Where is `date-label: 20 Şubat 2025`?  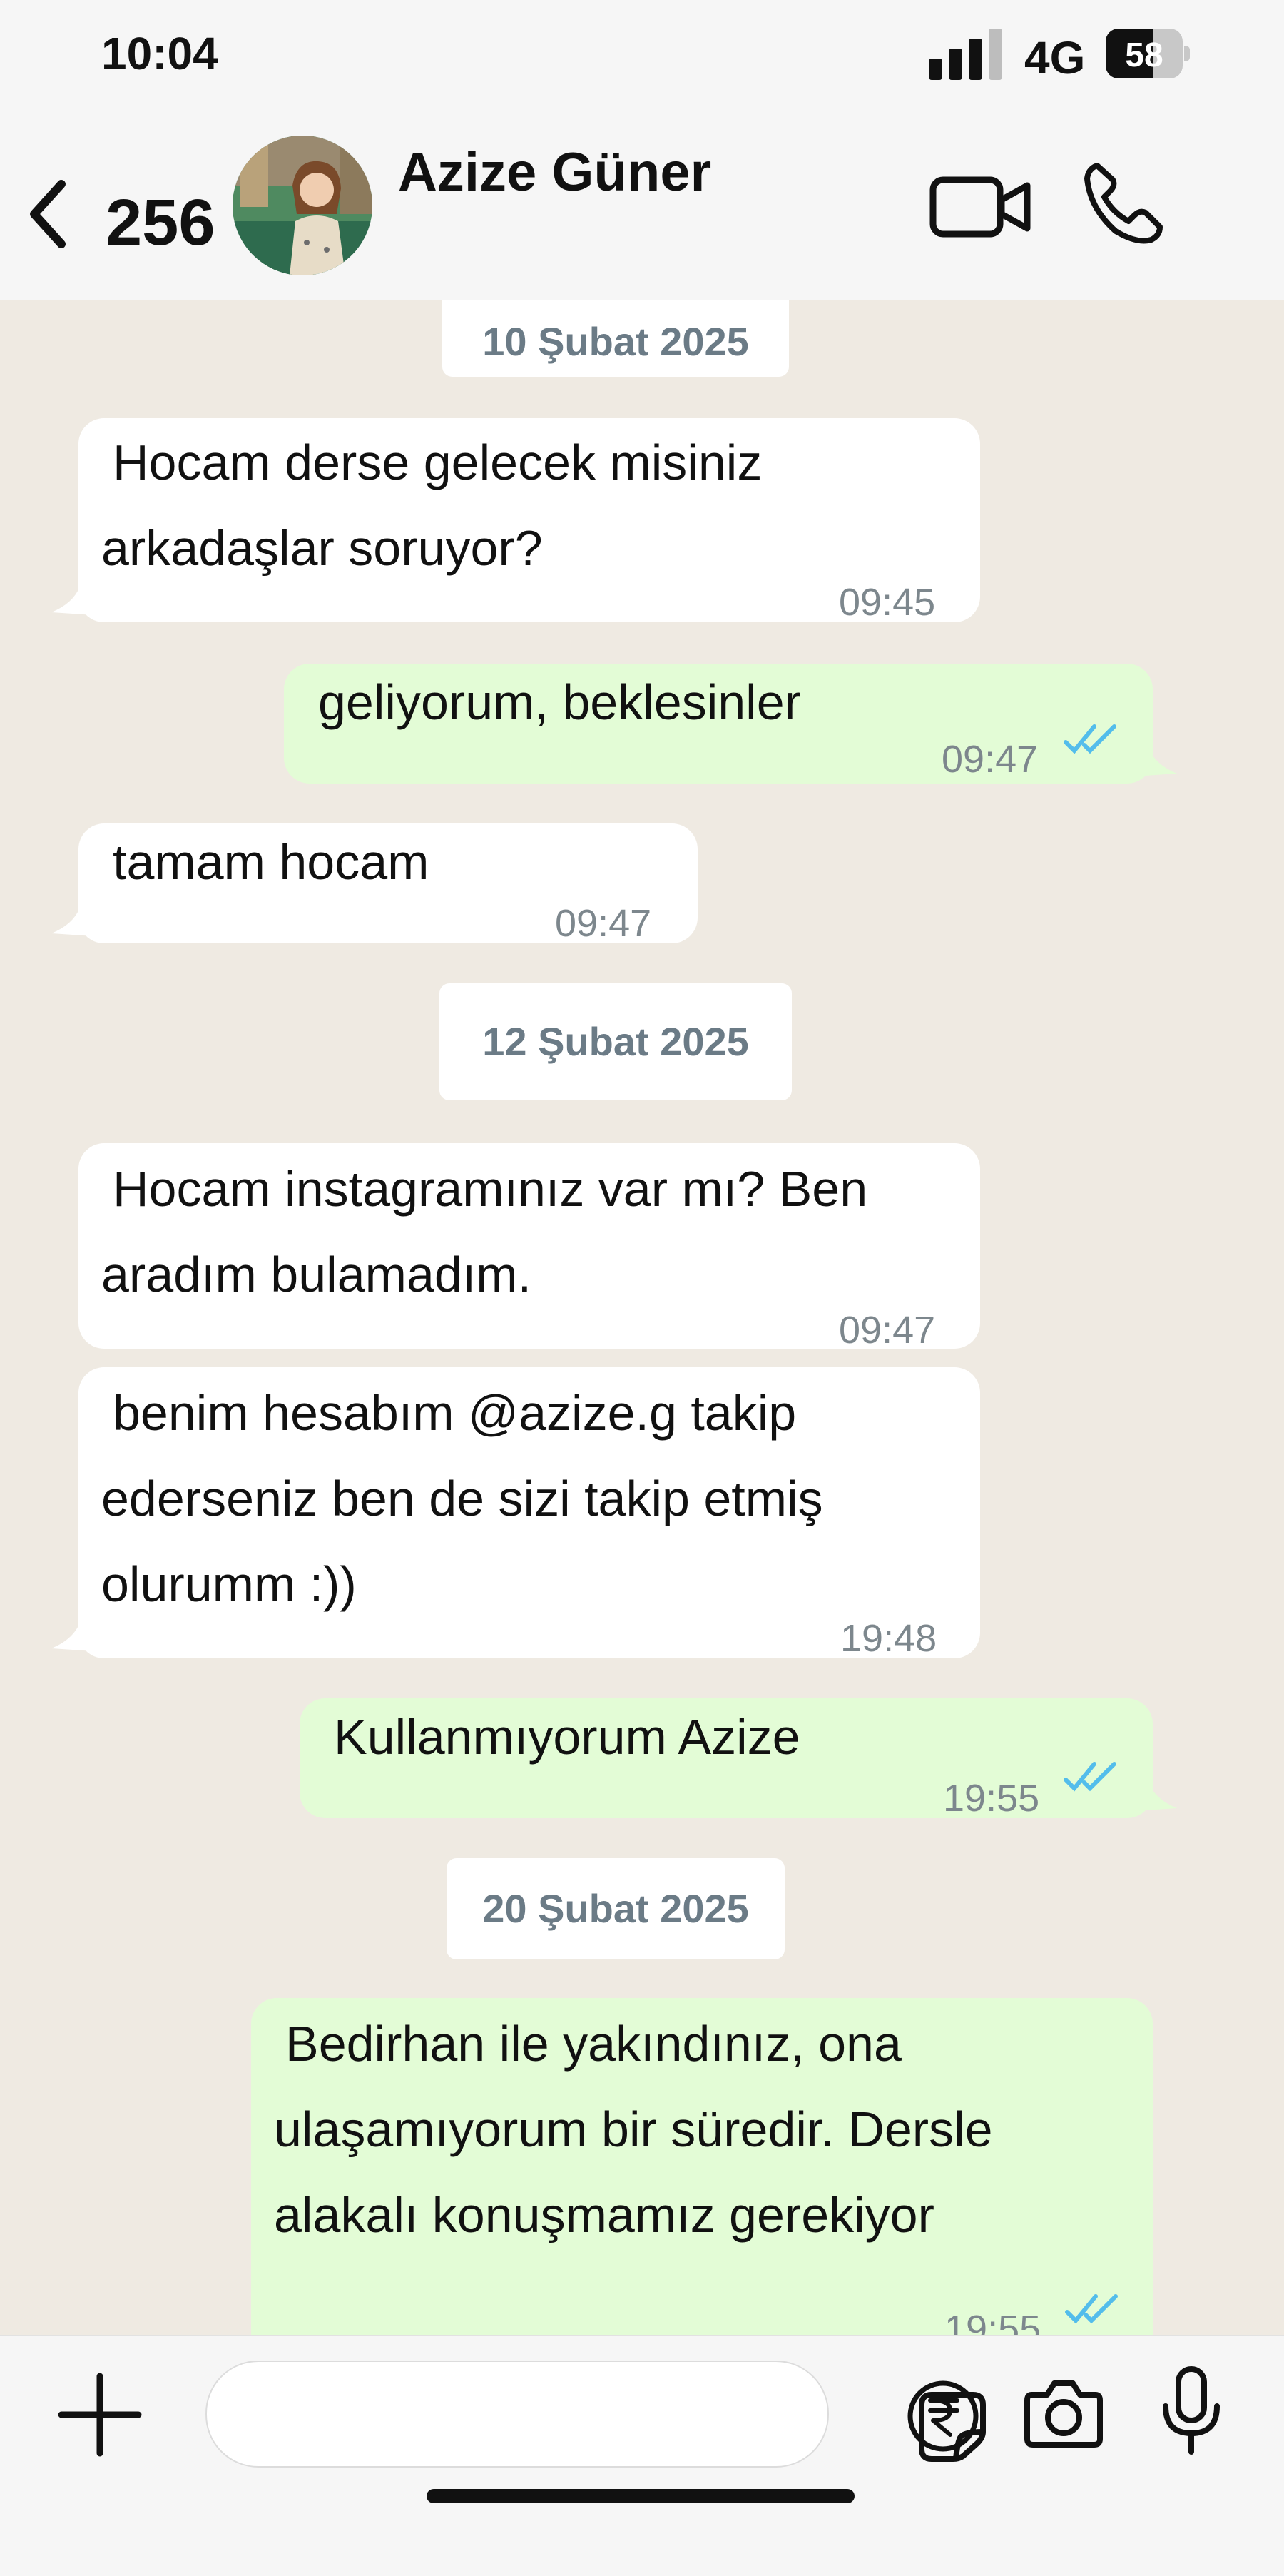 date-label: 20 Şubat 2025 is located at coordinates (615, 1908).